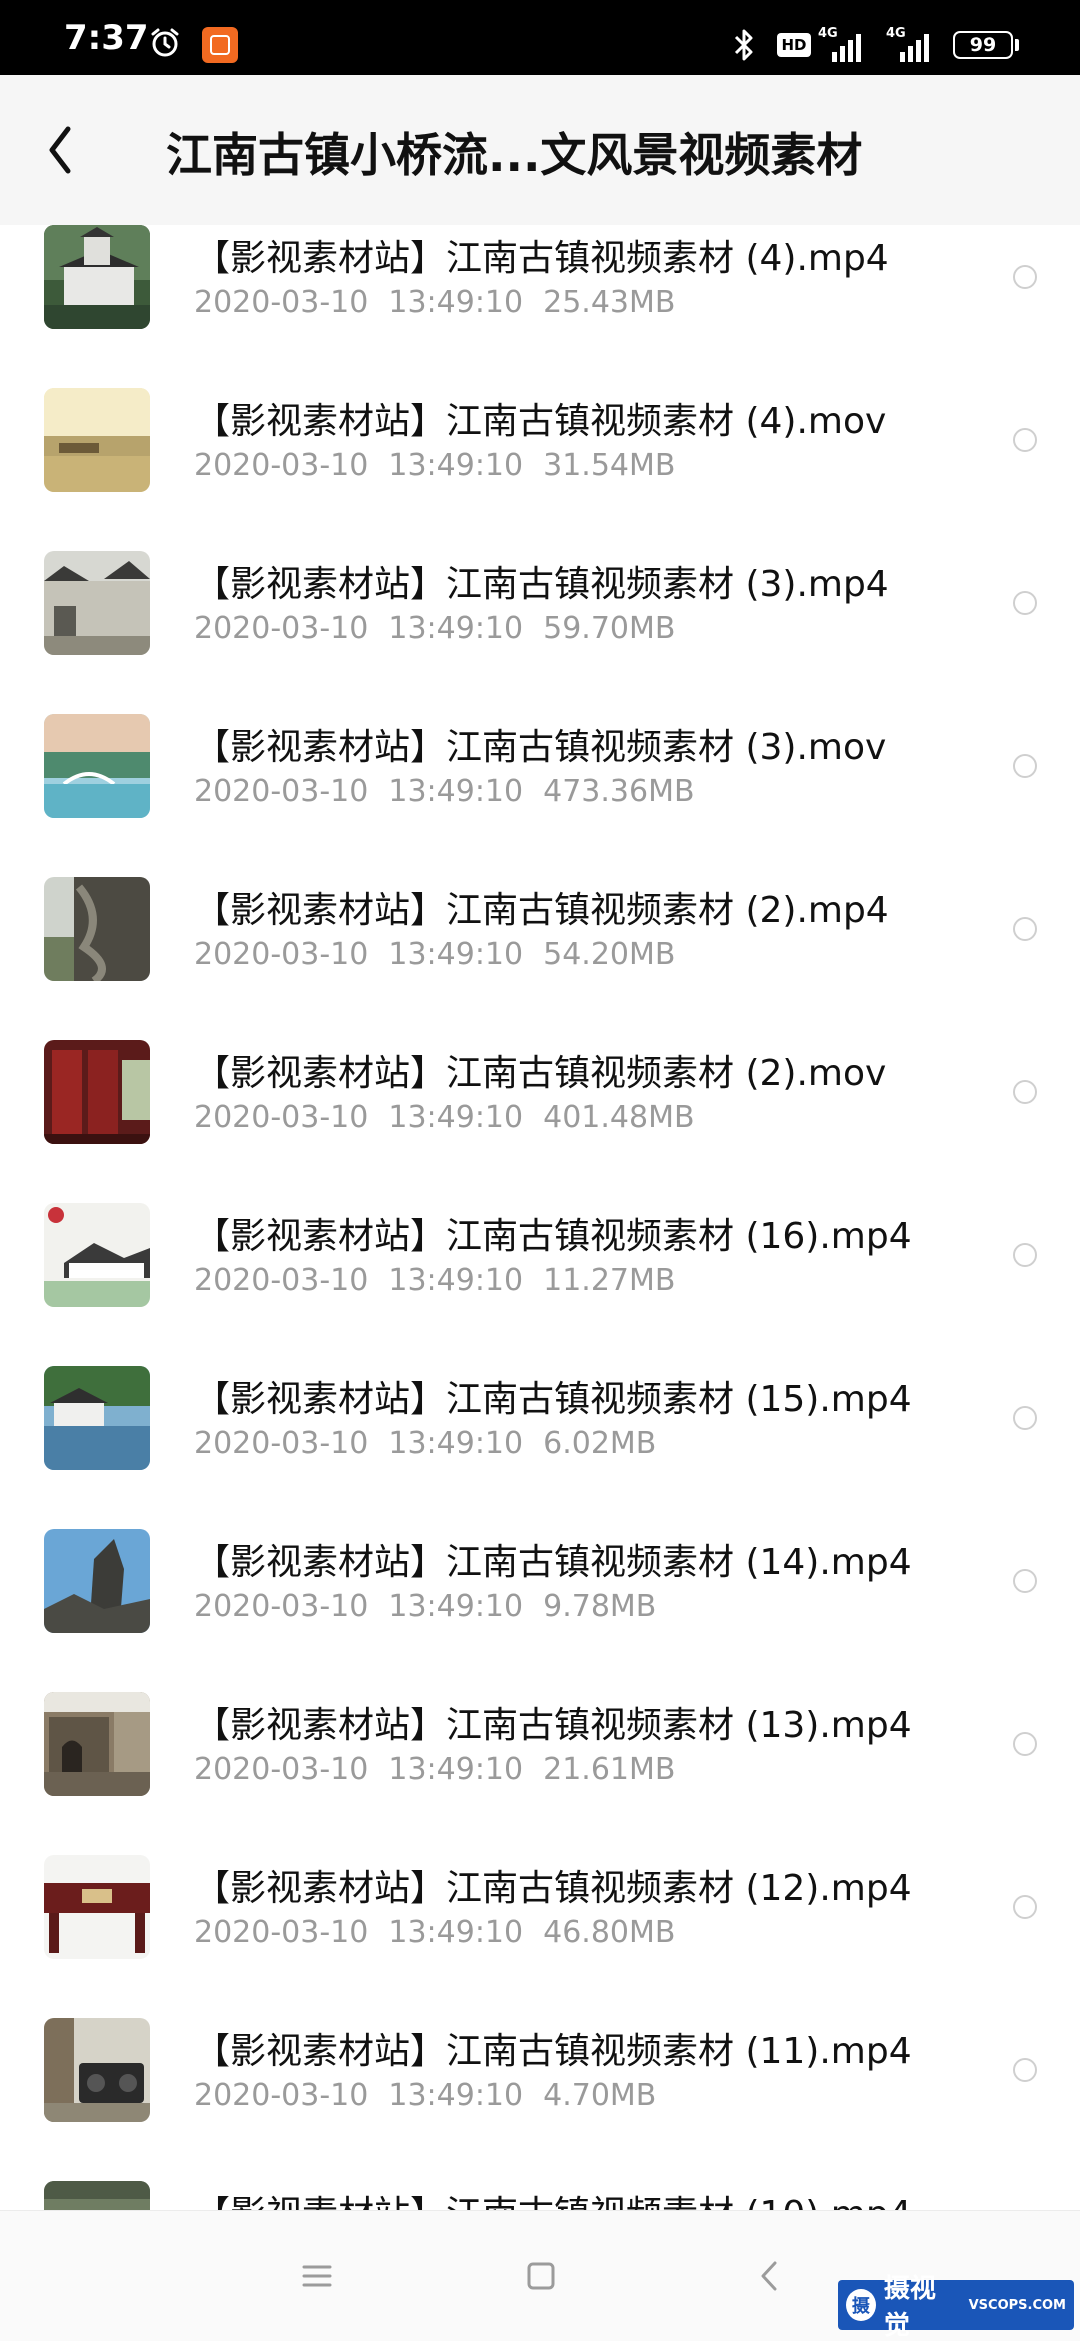  What do you see at coordinates (600, 1443) in the screenshot?
I see `file-size: 6.02MB` at bounding box center [600, 1443].